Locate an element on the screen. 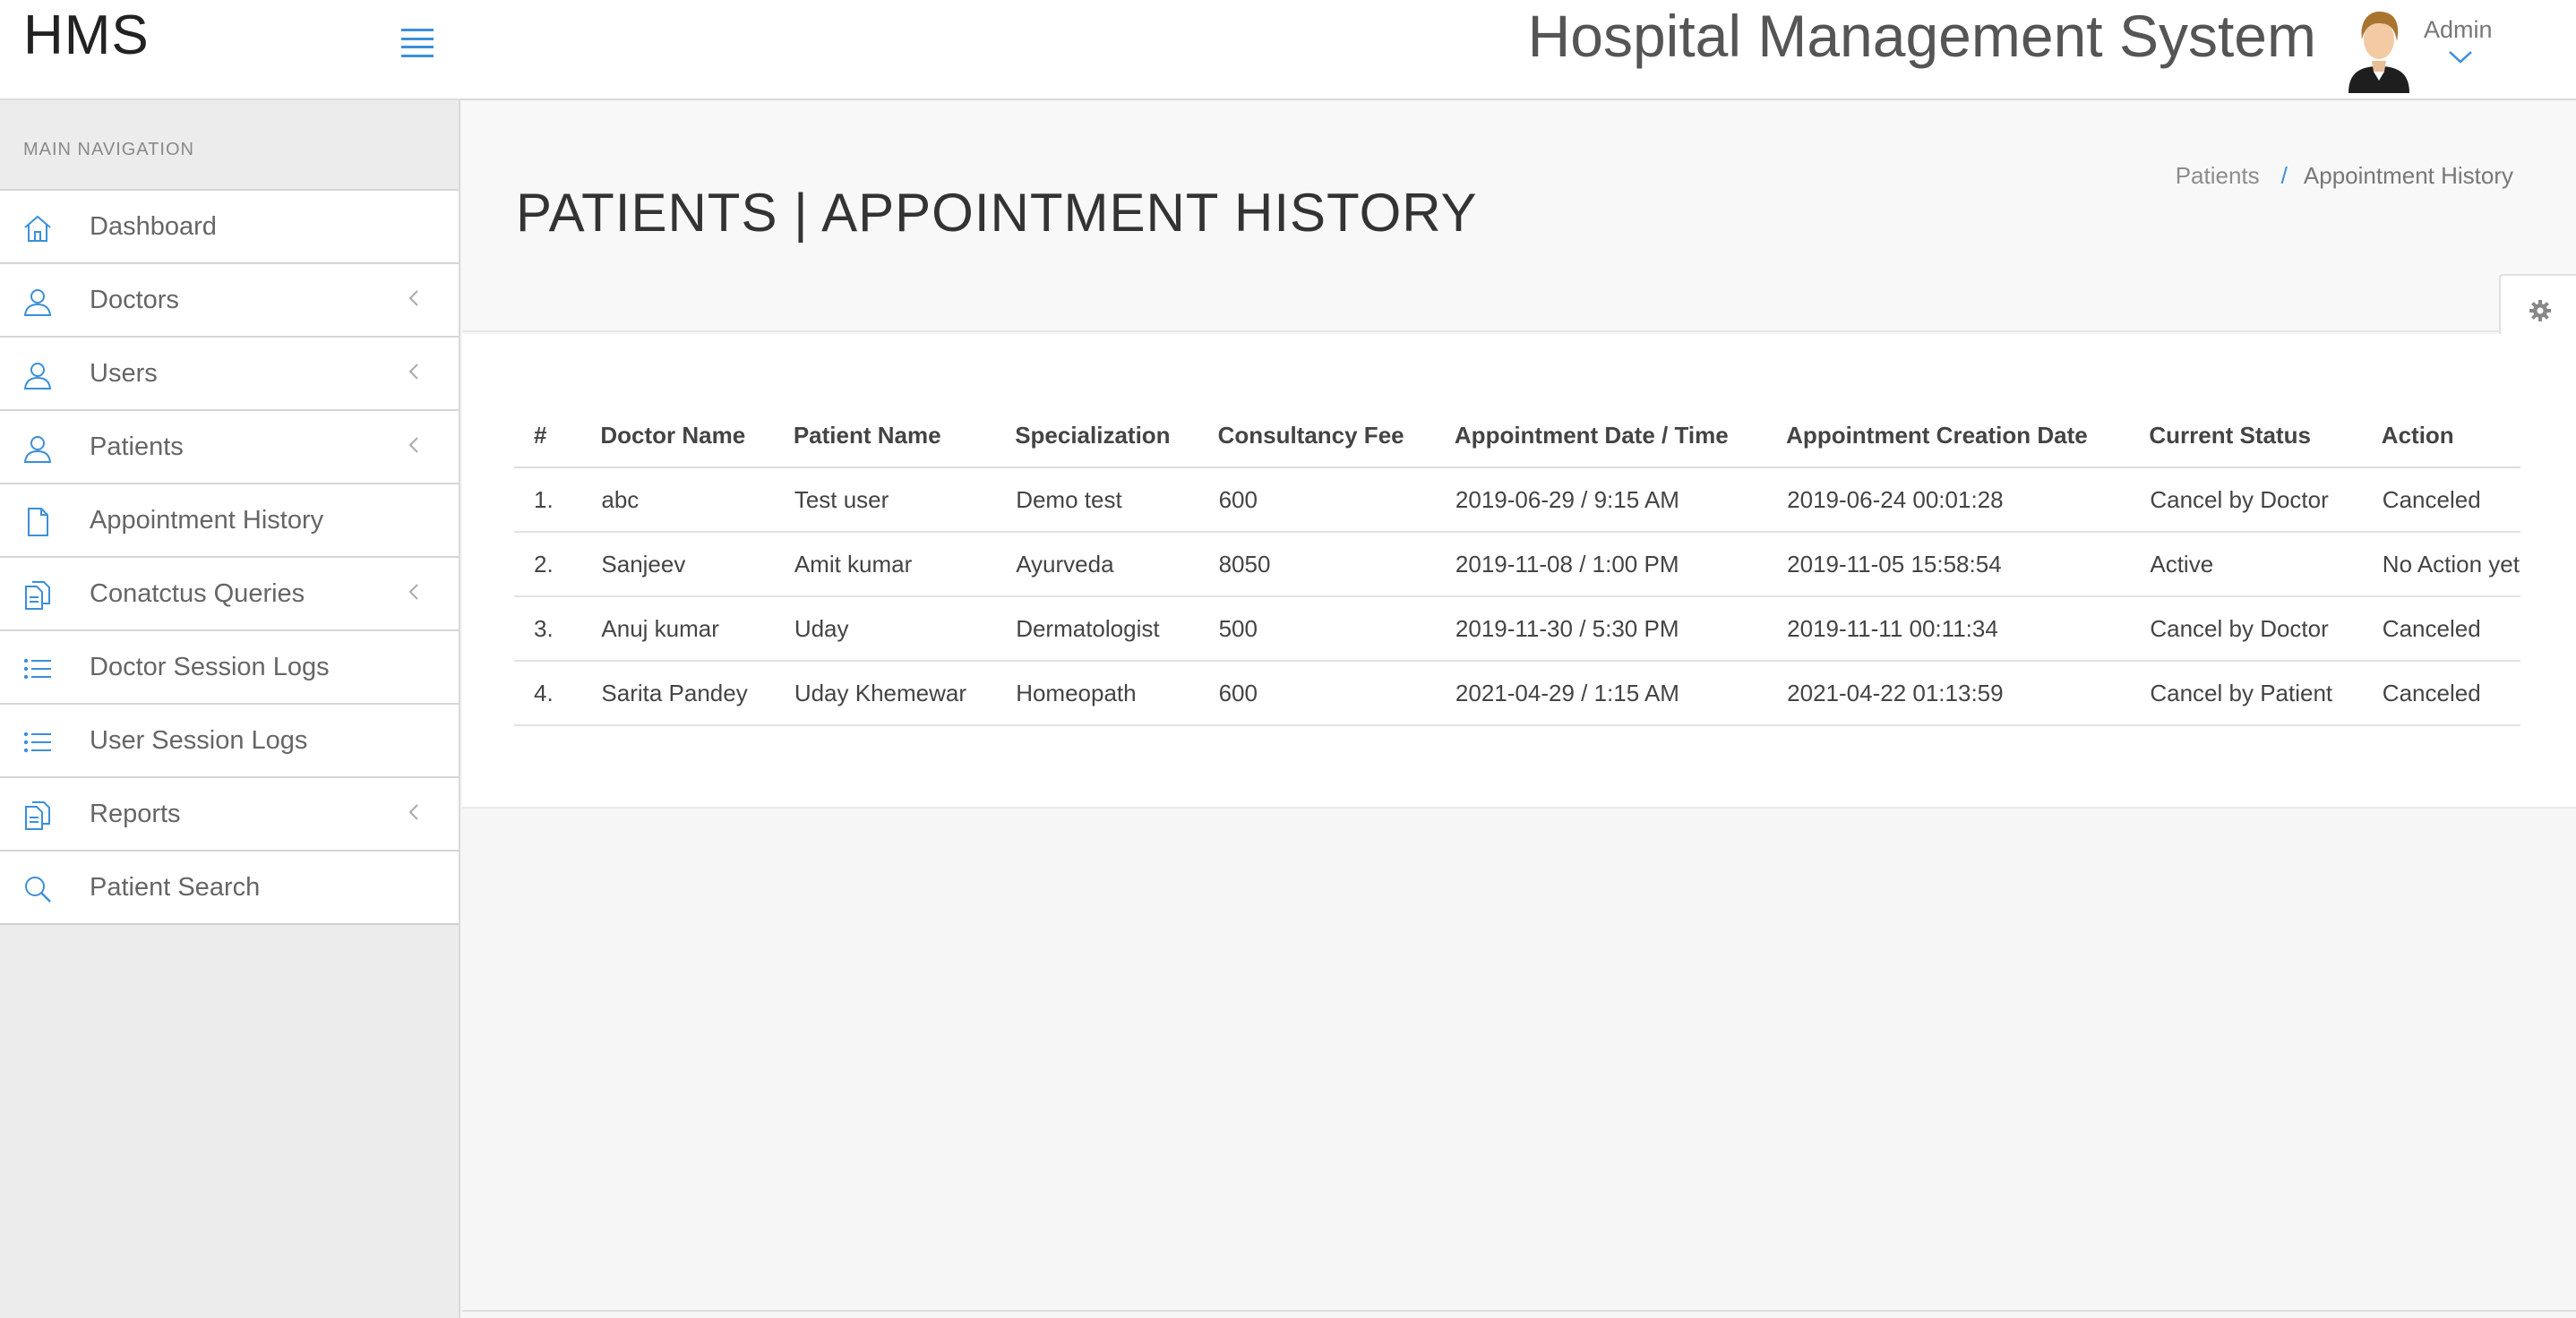 The height and width of the screenshot is (1318, 2576). user-name: Admin is located at coordinates (2458, 30).